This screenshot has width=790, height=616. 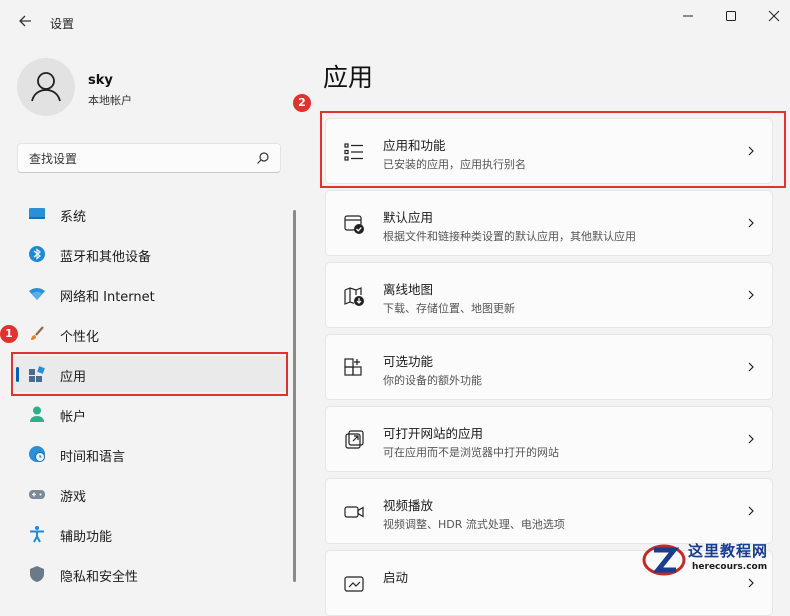 I want to click on map-download-icon, so click(x=354, y=296).